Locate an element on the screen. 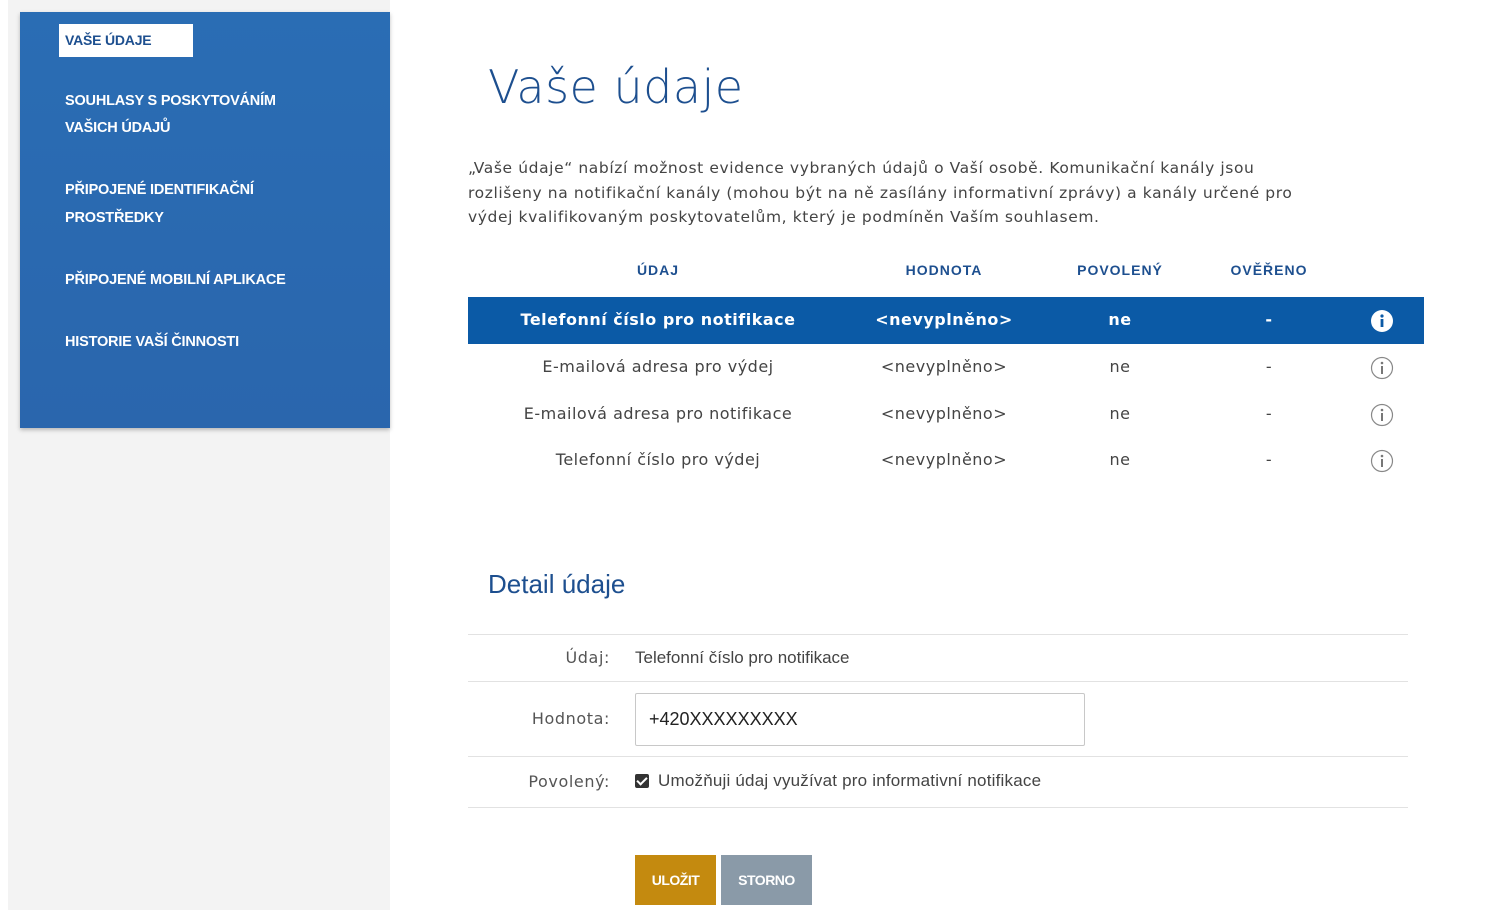 The height and width of the screenshot is (910, 1491). field-label-hodnota: Hodnota: is located at coordinates (570, 718).